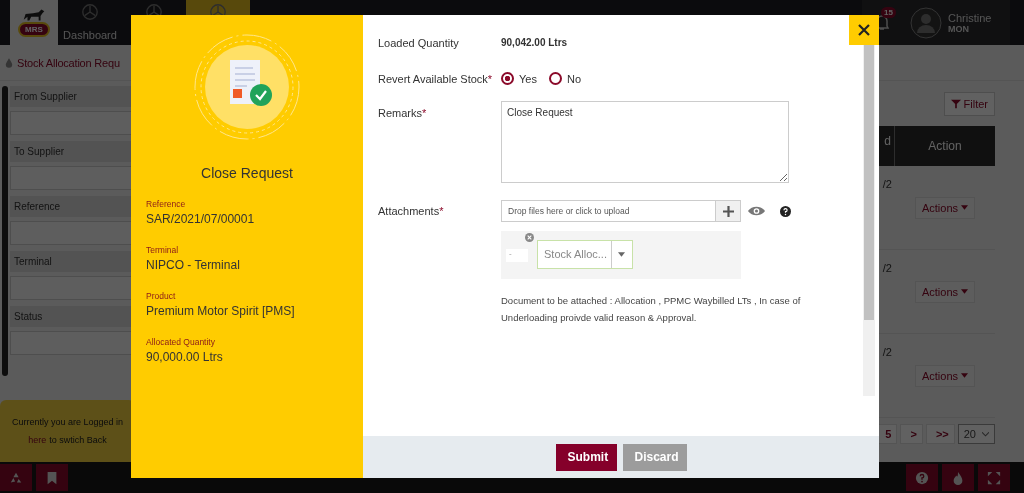 The width and height of the screenshot is (1024, 493). What do you see at coordinates (68, 62) in the screenshot?
I see `page-title: Stock Allocation Requ` at bounding box center [68, 62].